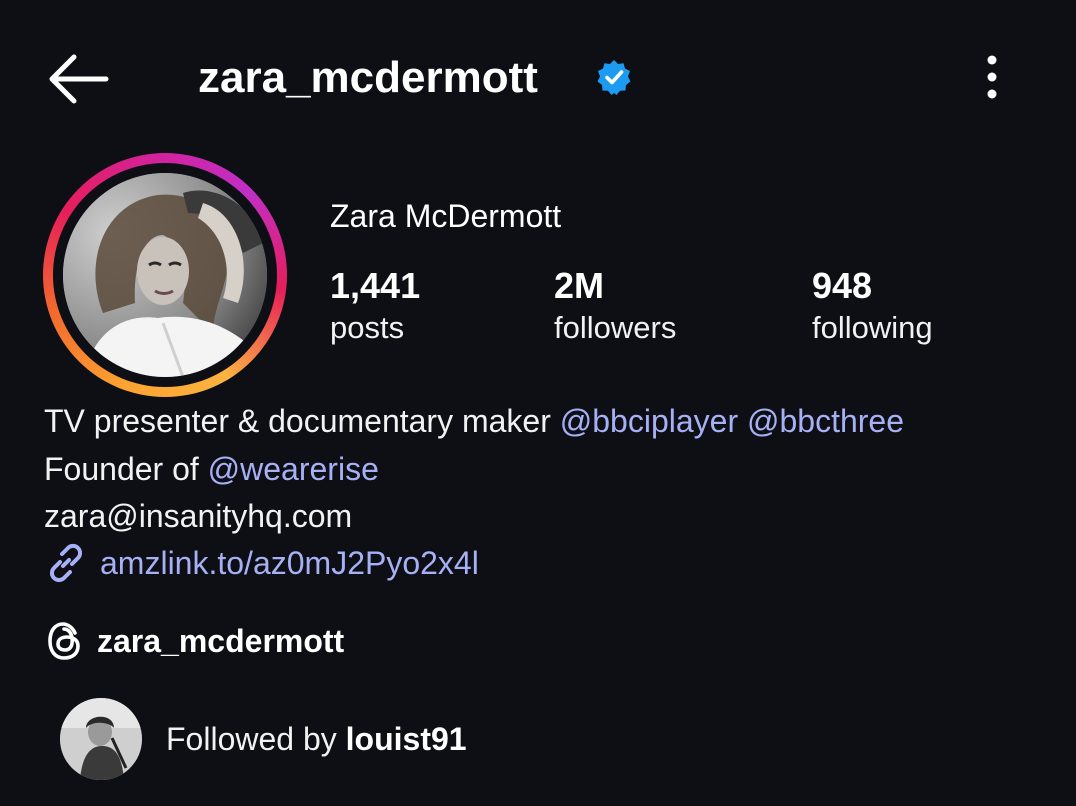 This screenshot has width=1076, height=806. What do you see at coordinates (615, 327) in the screenshot?
I see `followers-label: followers` at bounding box center [615, 327].